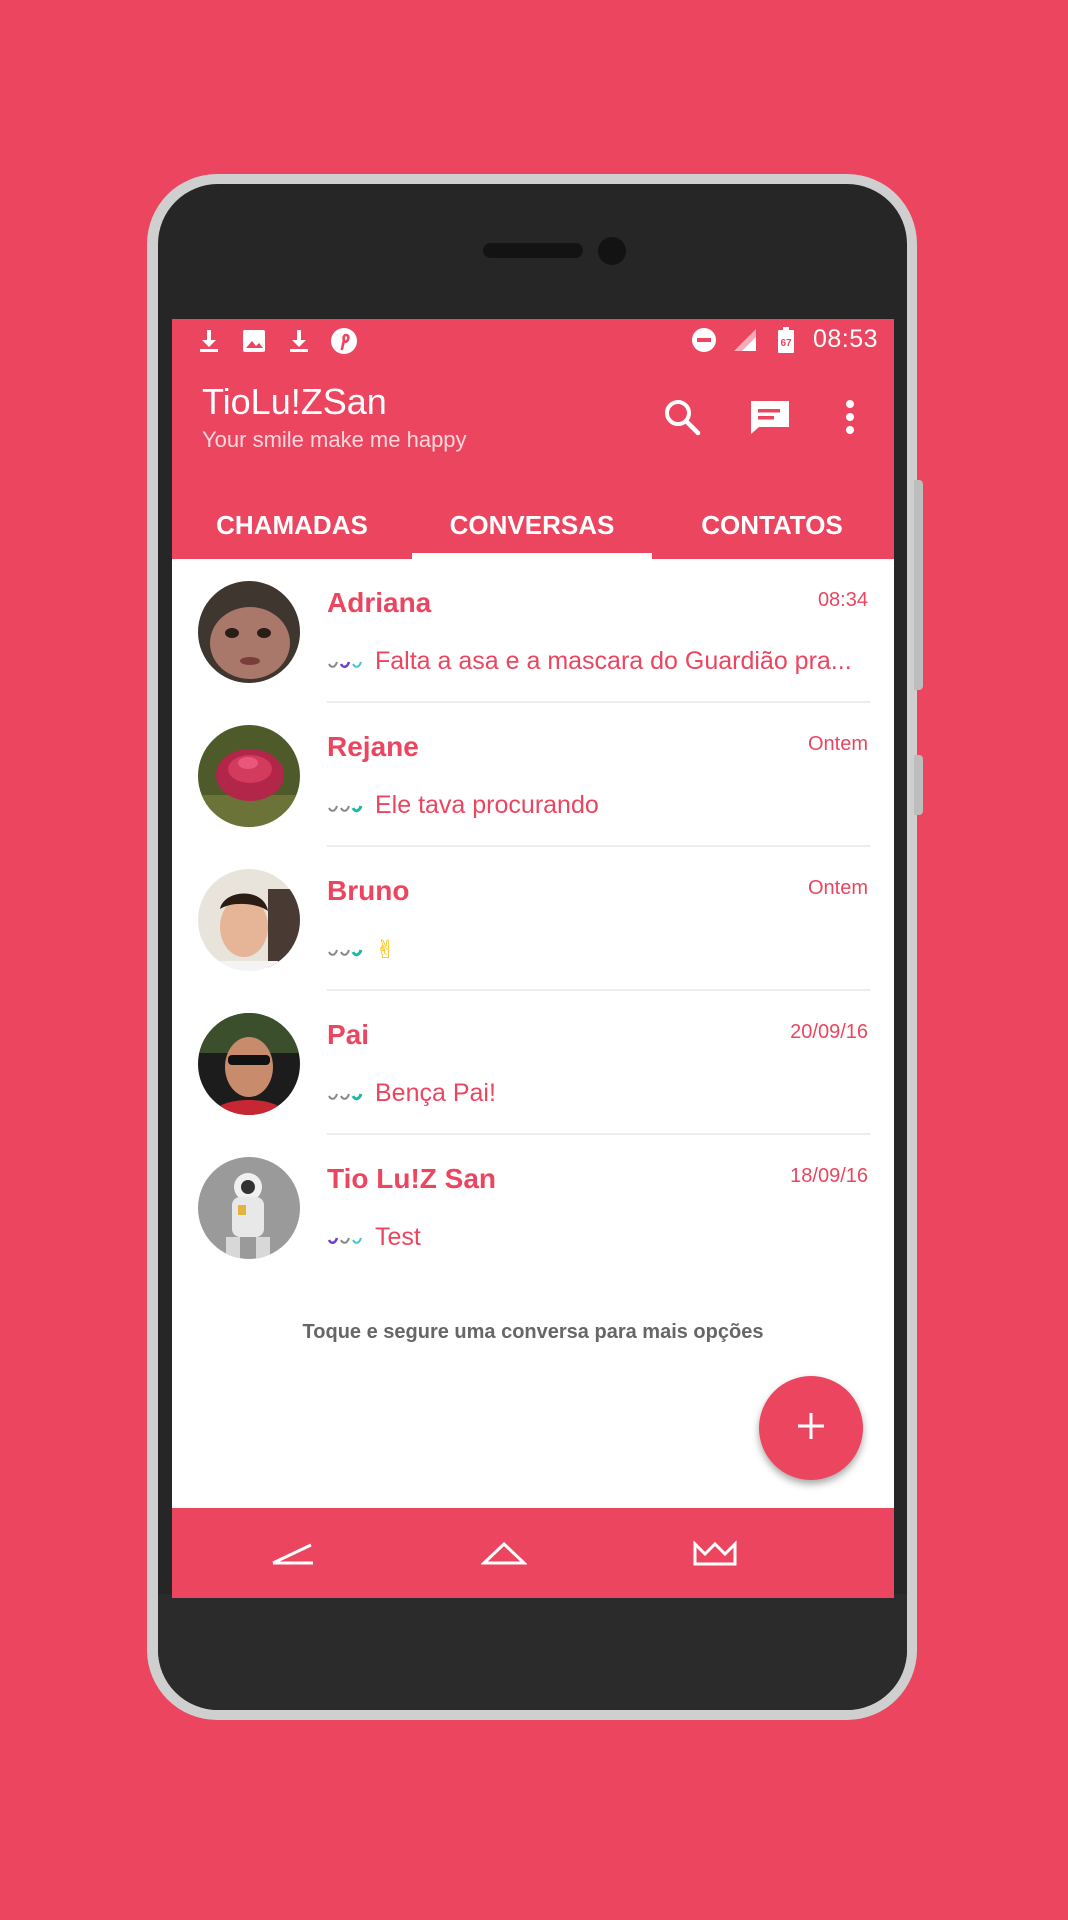 The height and width of the screenshot is (1920, 1068). What do you see at coordinates (412, 1178) in the screenshot?
I see `chat-name: Tio Lu!Z San` at bounding box center [412, 1178].